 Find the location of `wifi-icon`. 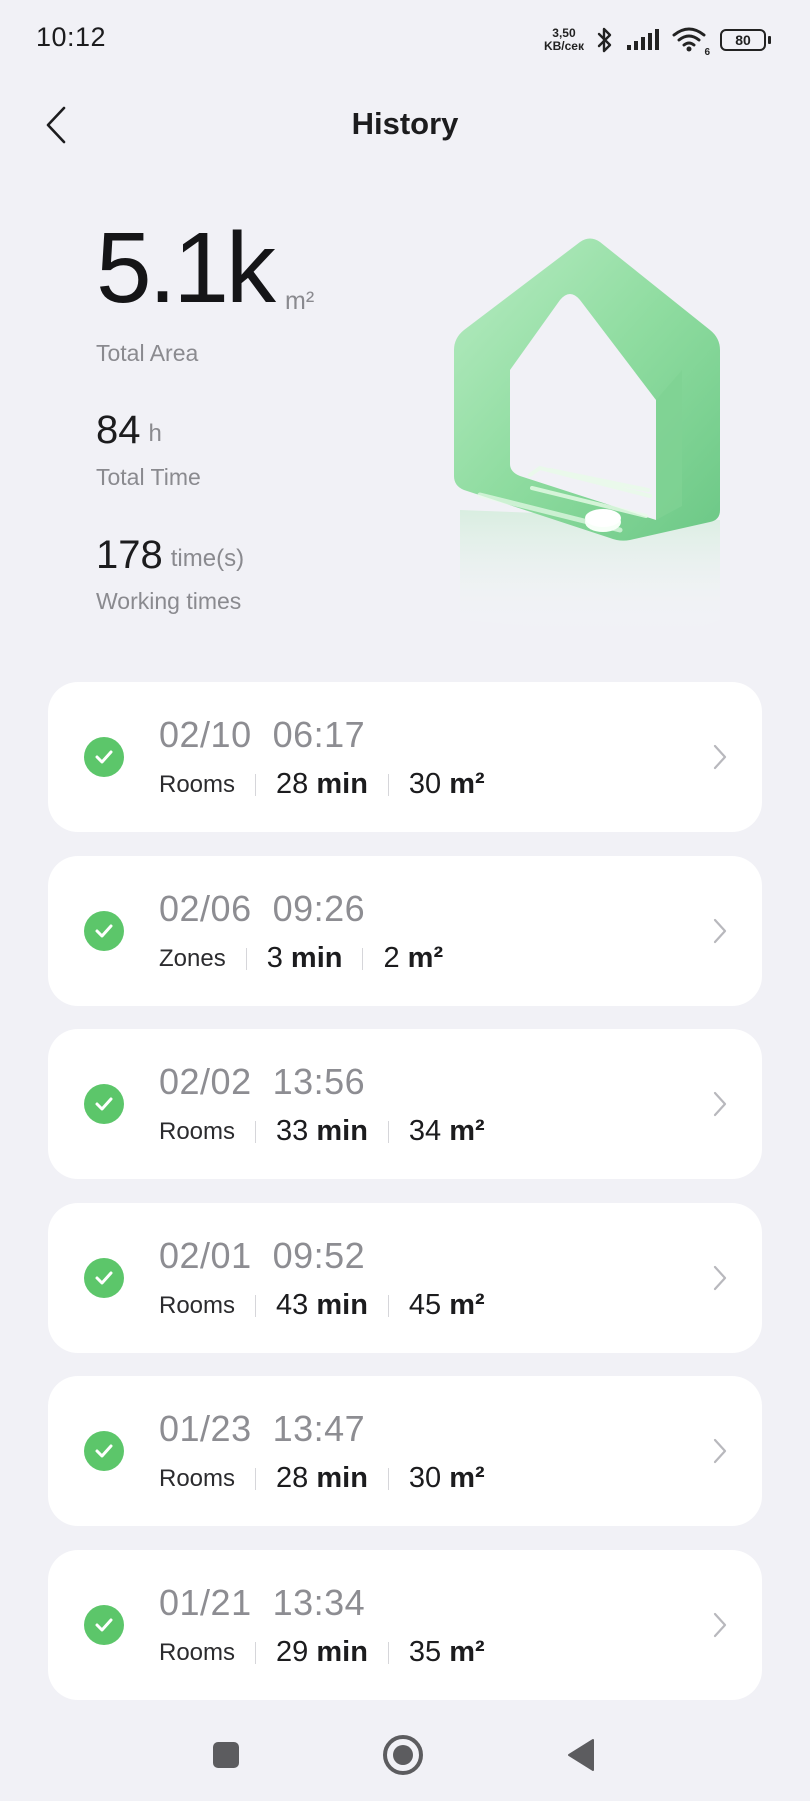

wifi-icon is located at coordinates (689, 39).